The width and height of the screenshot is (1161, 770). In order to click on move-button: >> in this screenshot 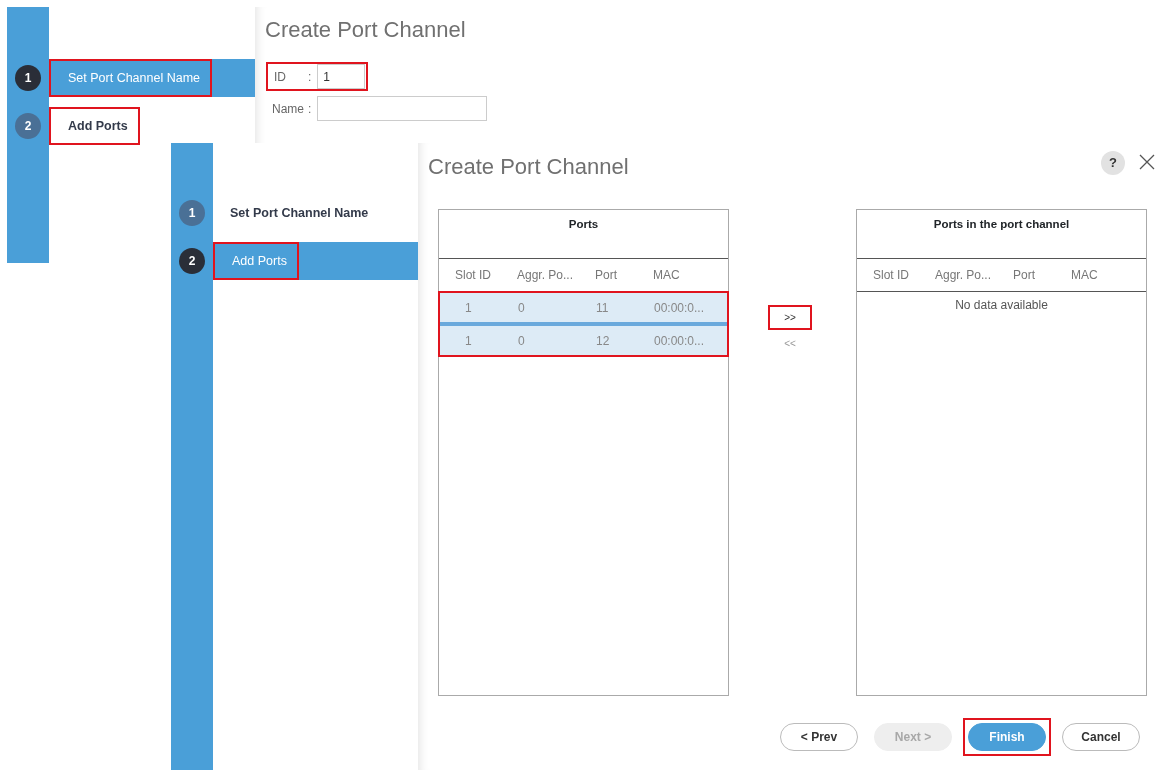, I will do `click(790, 317)`.